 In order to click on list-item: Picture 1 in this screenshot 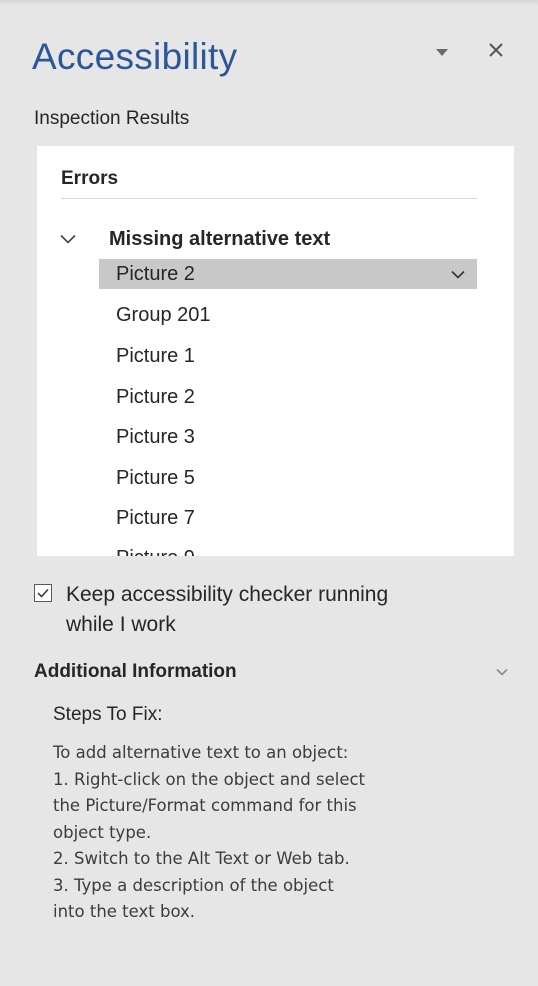, I will do `click(288, 356)`.